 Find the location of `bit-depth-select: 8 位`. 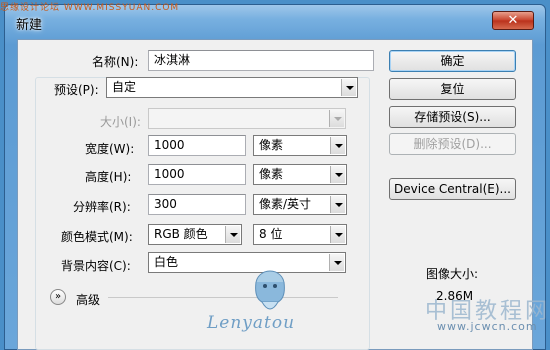

bit-depth-select: 8 位 is located at coordinates (300, 234).